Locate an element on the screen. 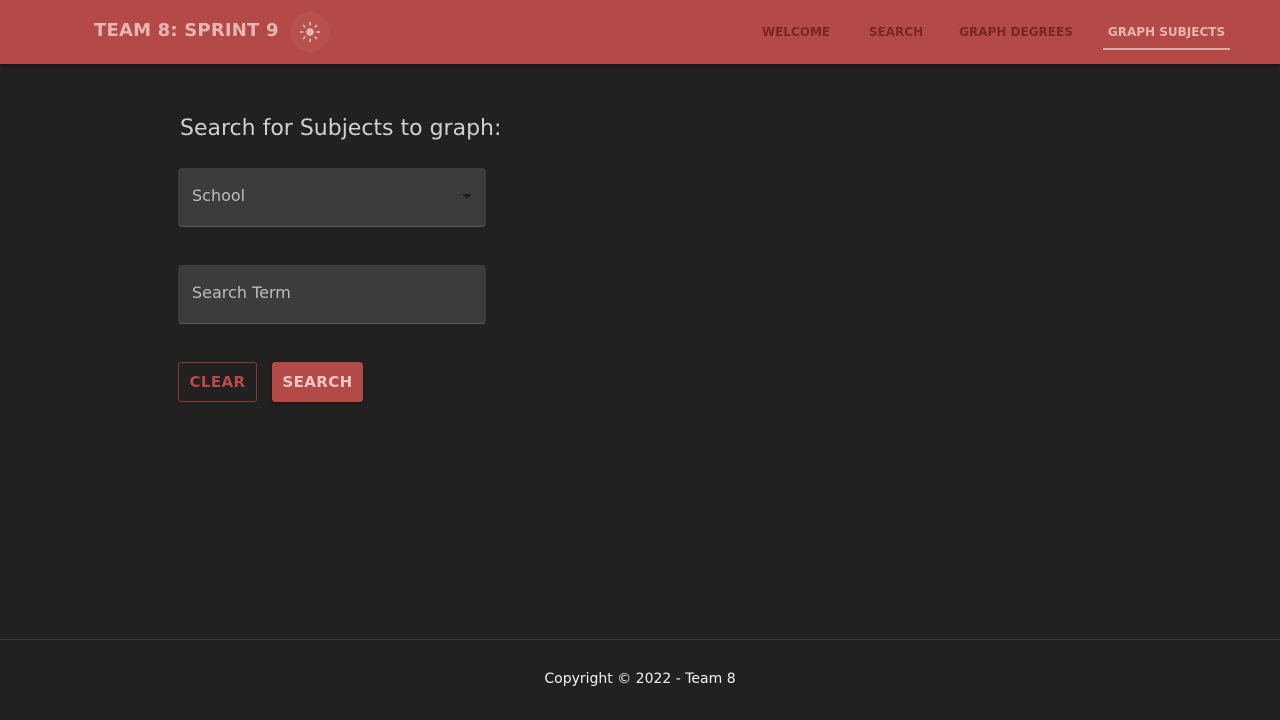  tab-graph-subjects: Graph Subjects is located at coordinates (1166, 32).